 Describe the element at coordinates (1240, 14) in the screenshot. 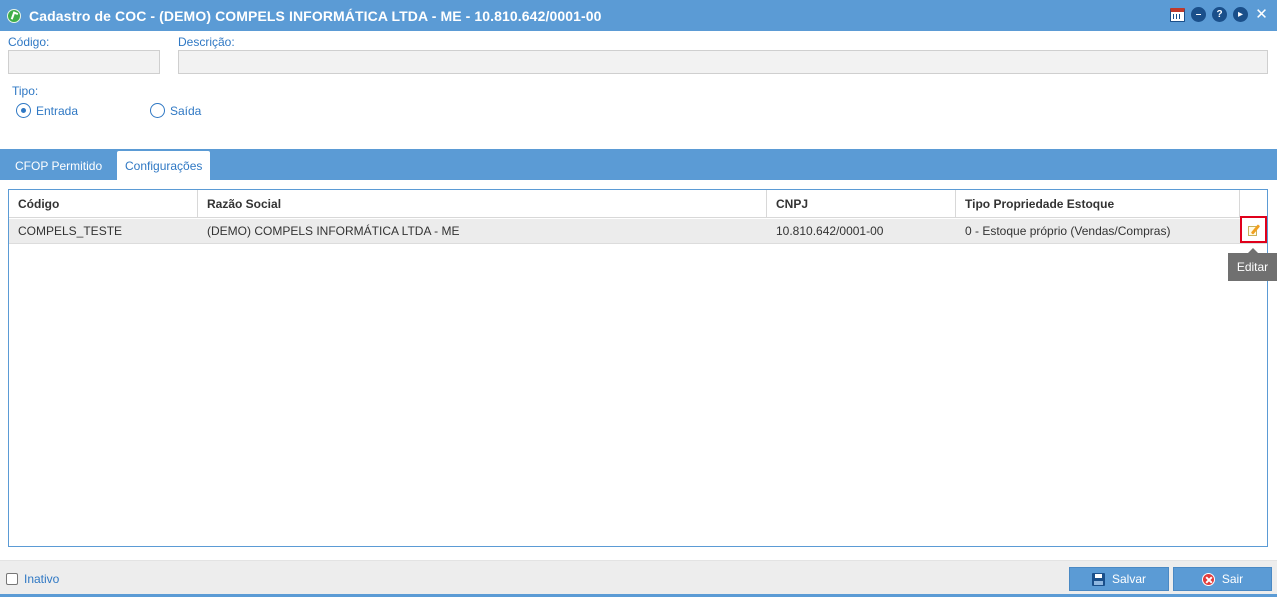

I see `play-icon: ▸` at that location.